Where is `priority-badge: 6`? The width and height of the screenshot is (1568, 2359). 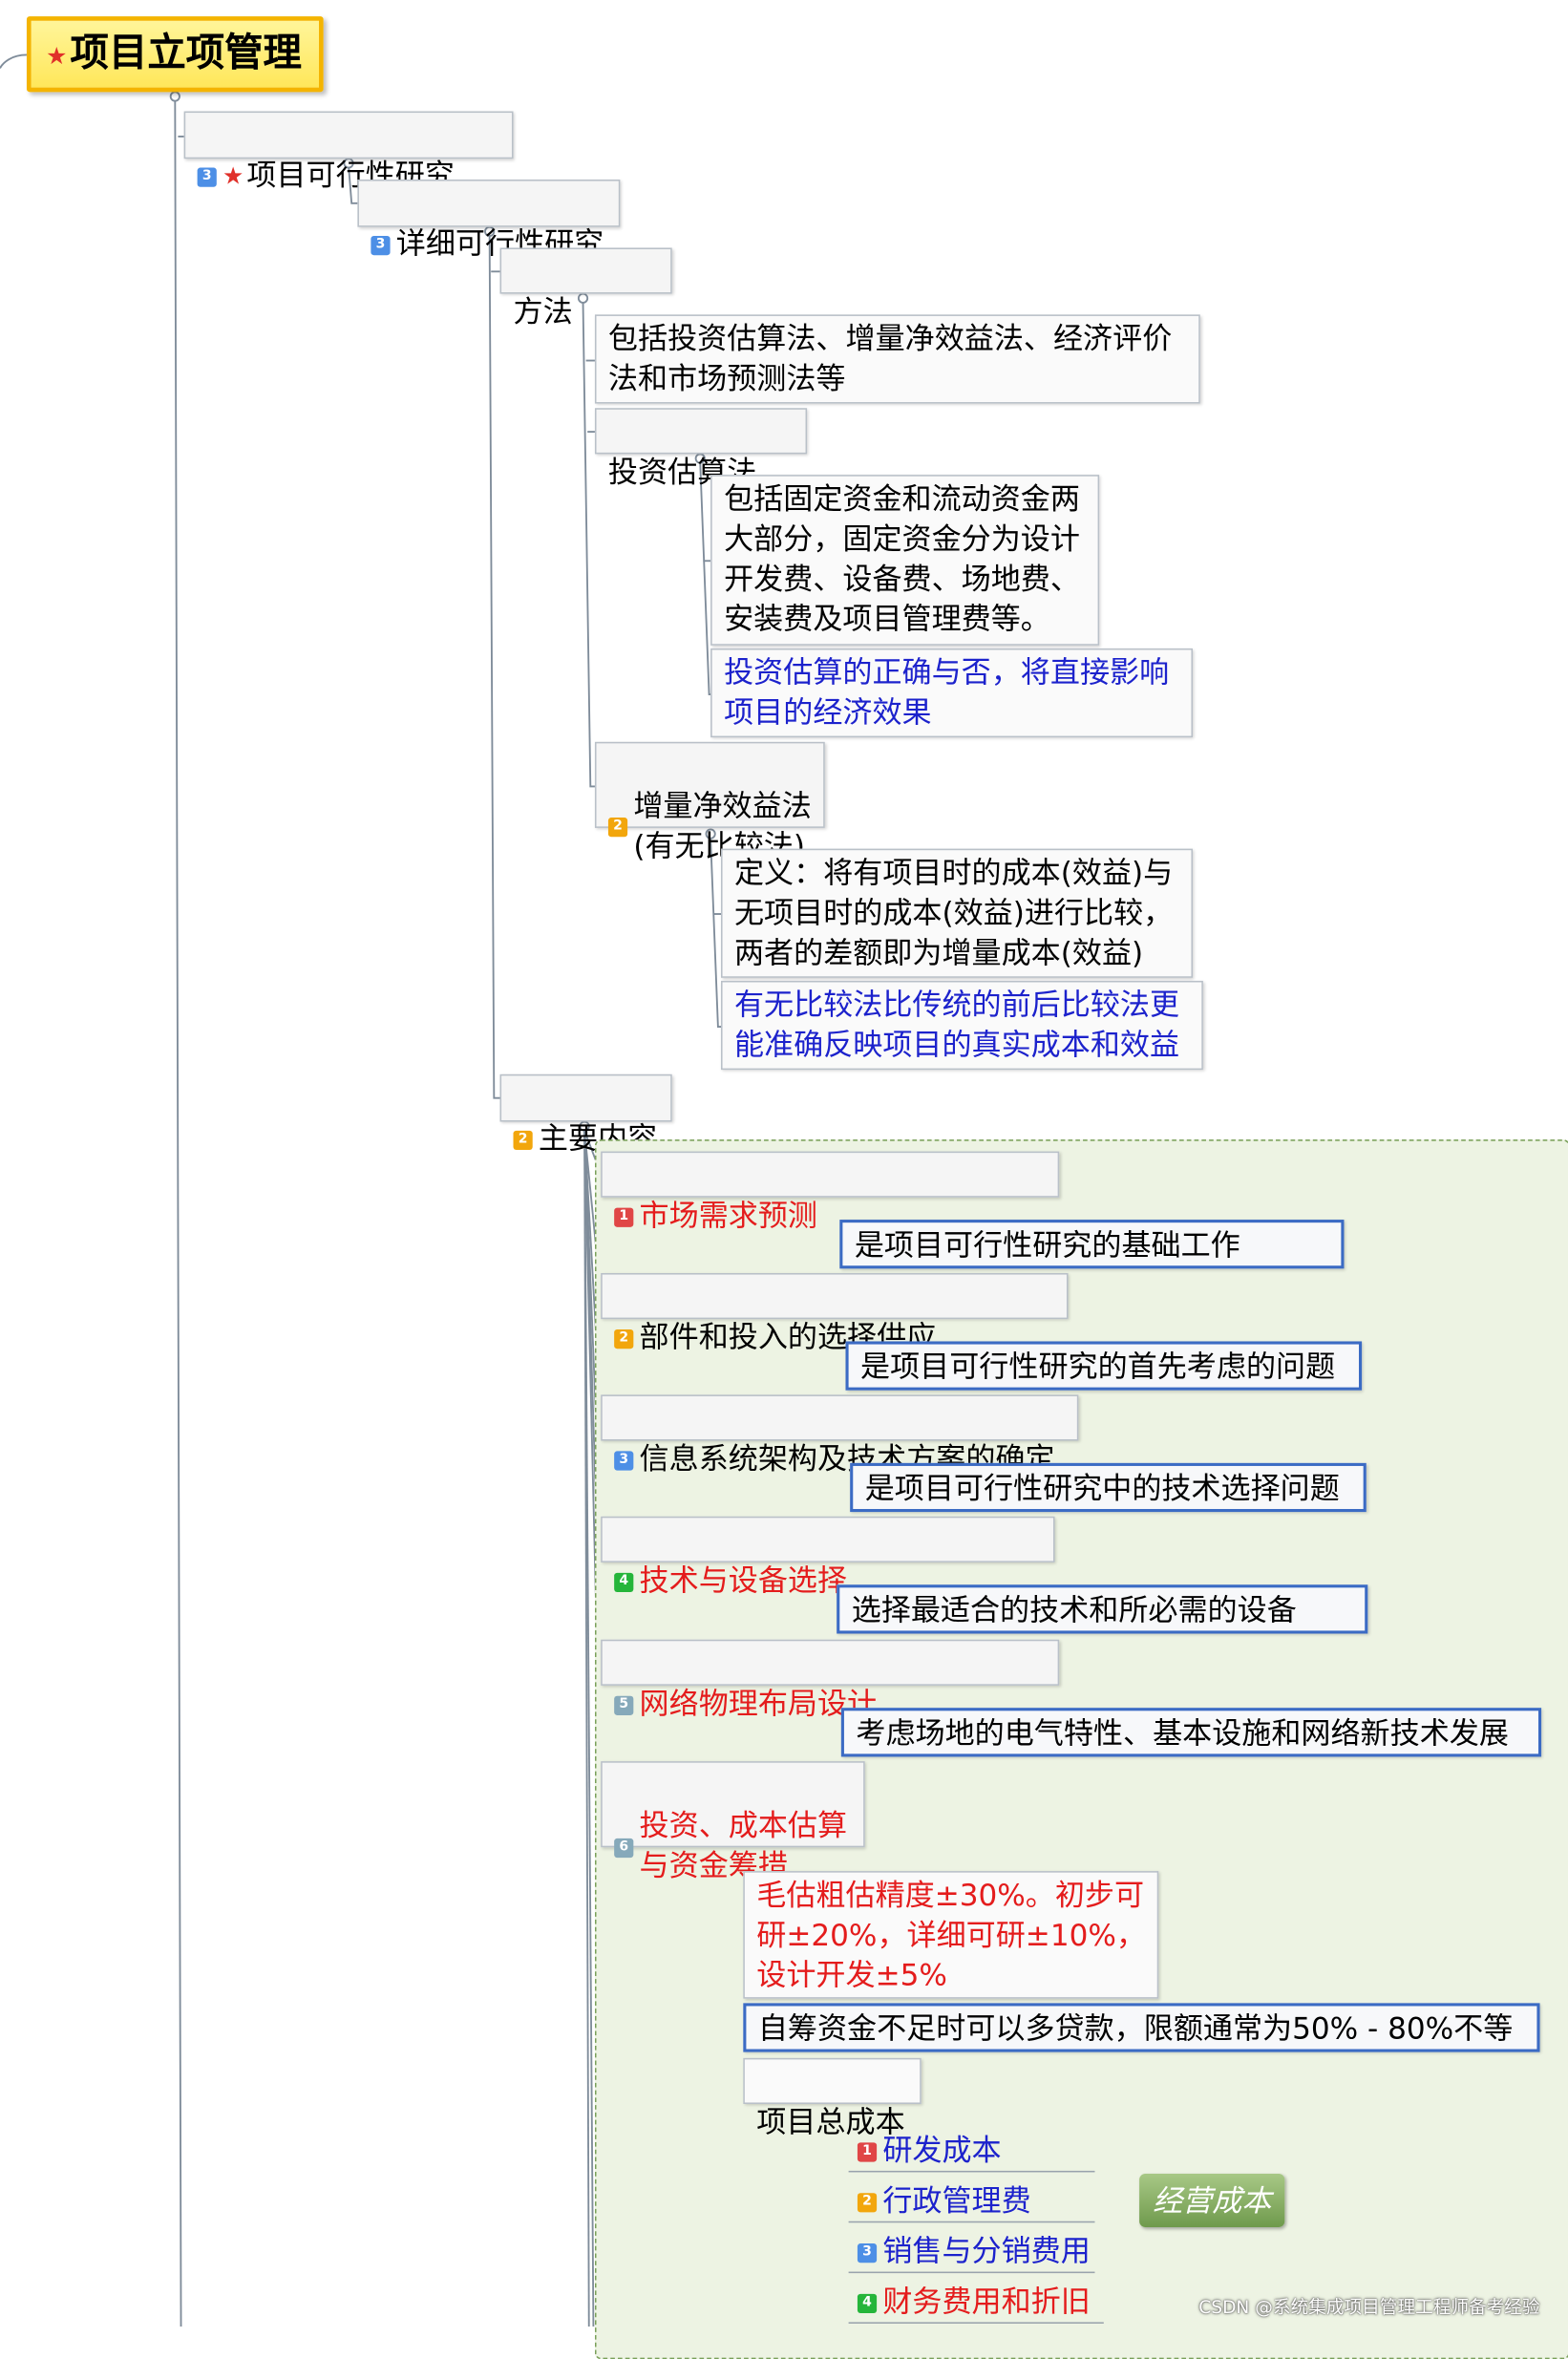
priority-badge: 6 is located at coordinates (624, 1848).